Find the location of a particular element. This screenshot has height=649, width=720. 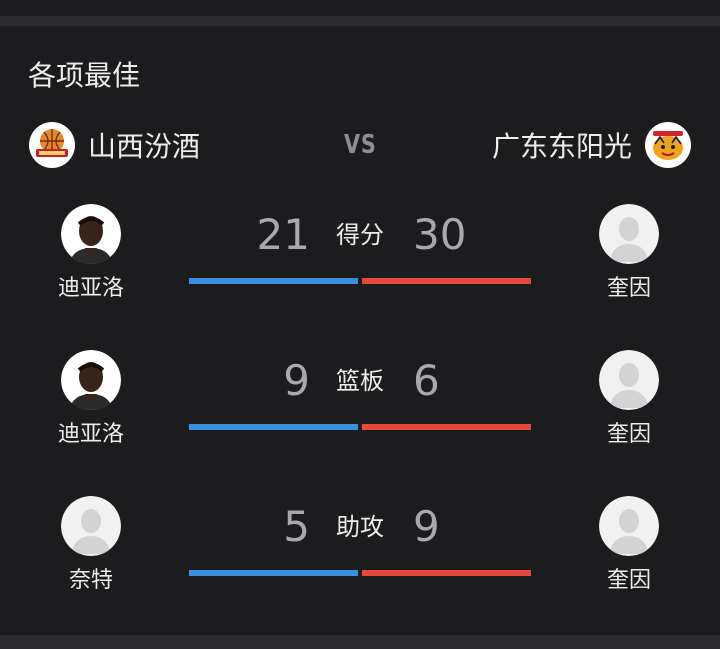

home-stat-value: 21 is located at coordinates (283, 234).